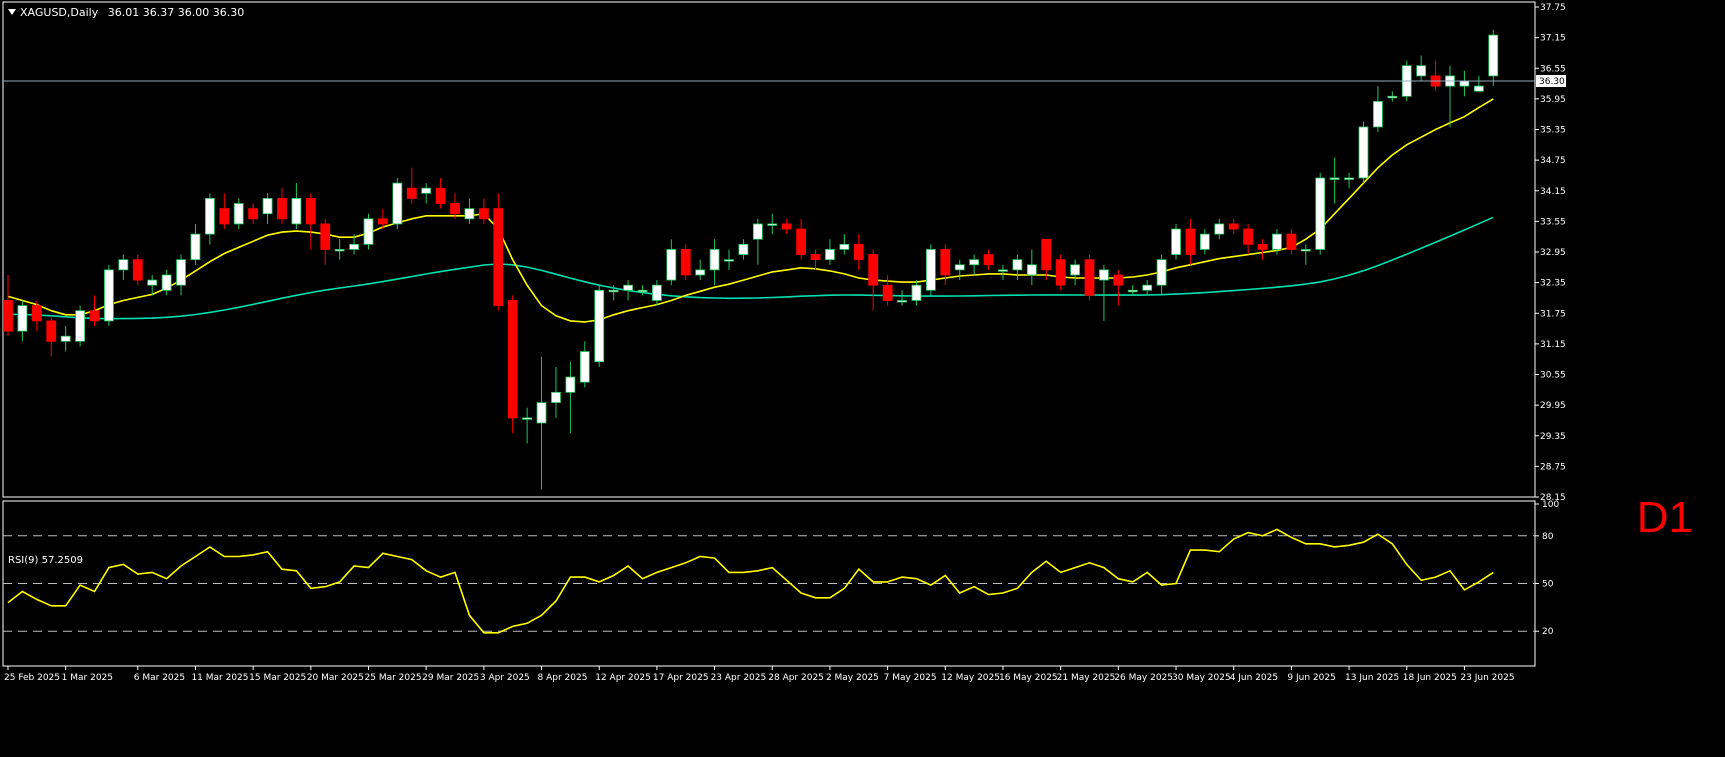  What do you see at coordinates (1553, 406) in the screenshot?
I see `price-tick-label: 29.95` at bounding box center [1553, 406].